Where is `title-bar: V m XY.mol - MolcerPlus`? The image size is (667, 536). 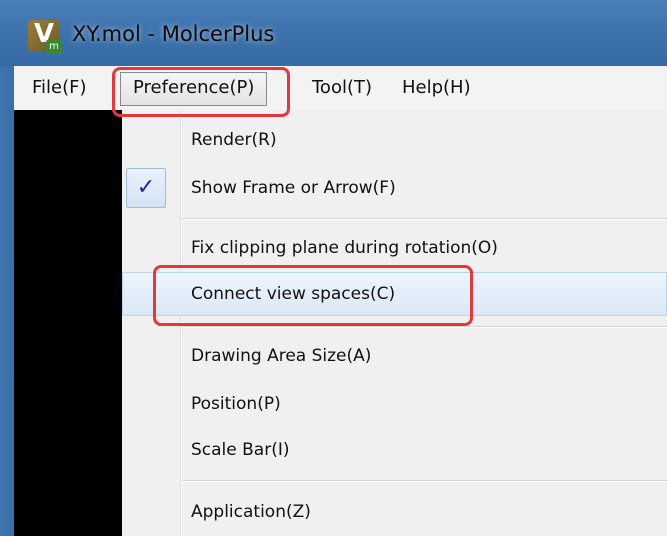 title-bar: V m XY.mol - MolcerPlus is located at coordinates (333, 33).